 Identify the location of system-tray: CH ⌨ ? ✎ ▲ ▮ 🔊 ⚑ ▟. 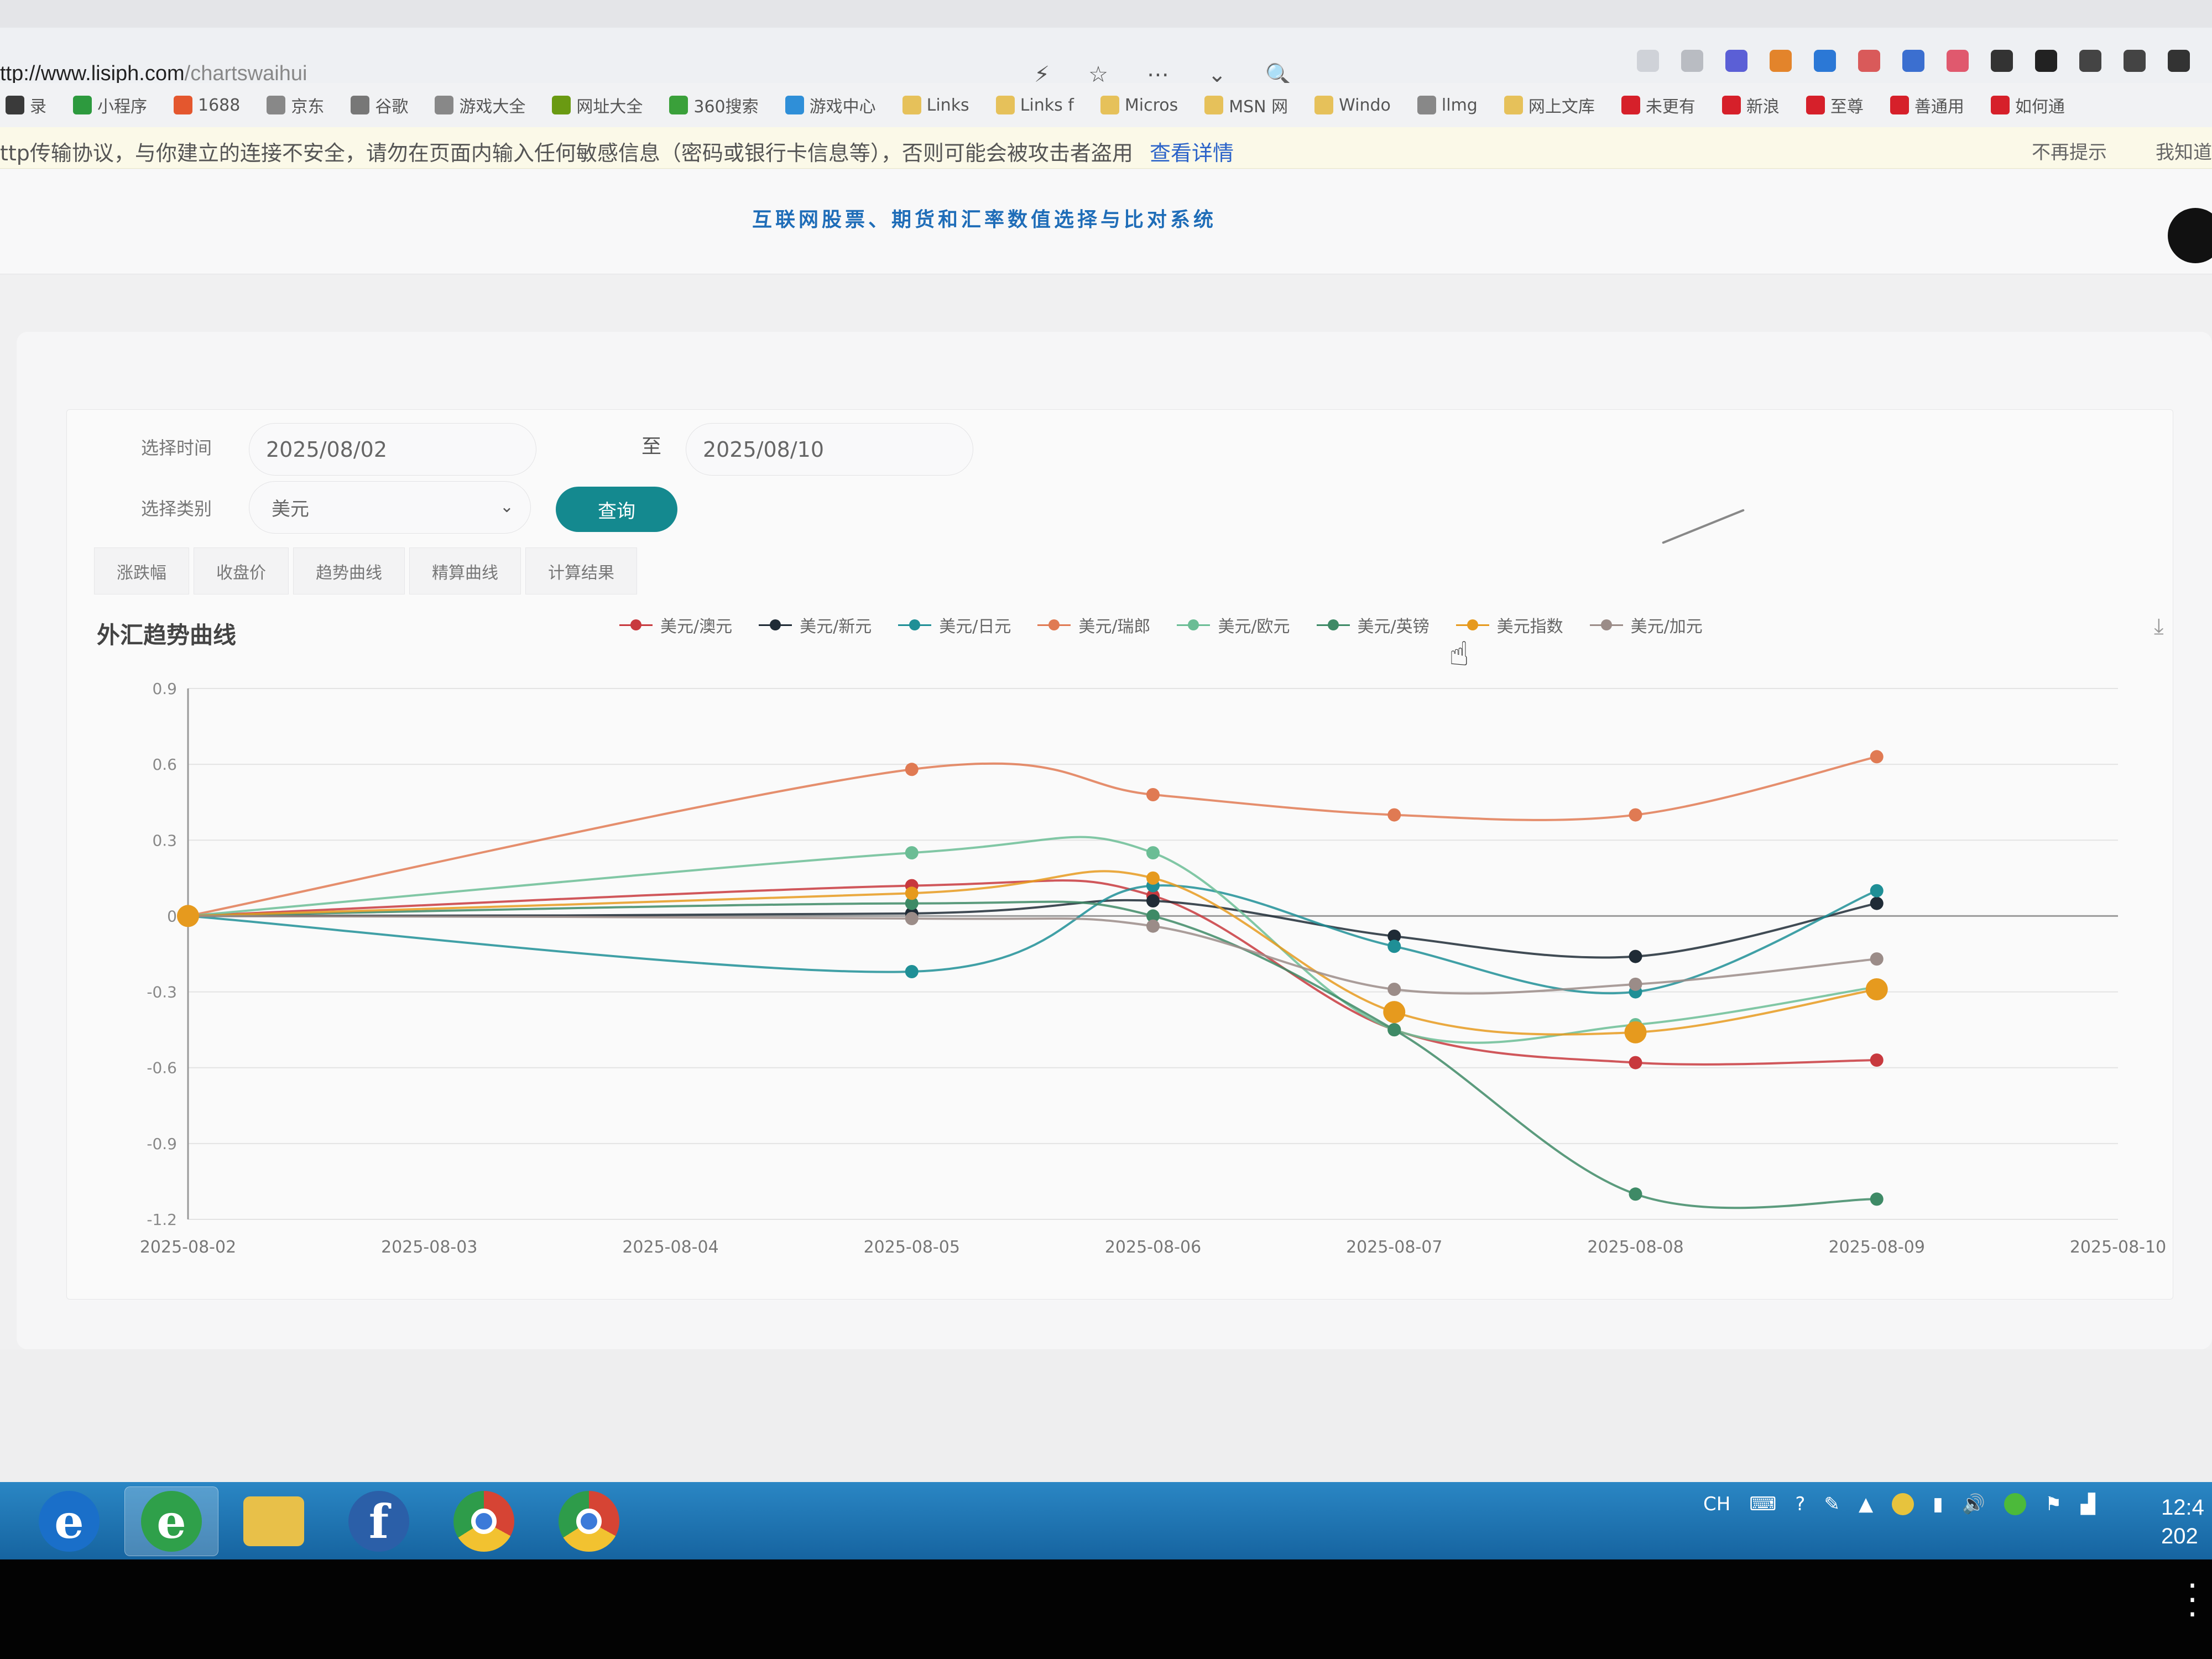
(1899, 1504).